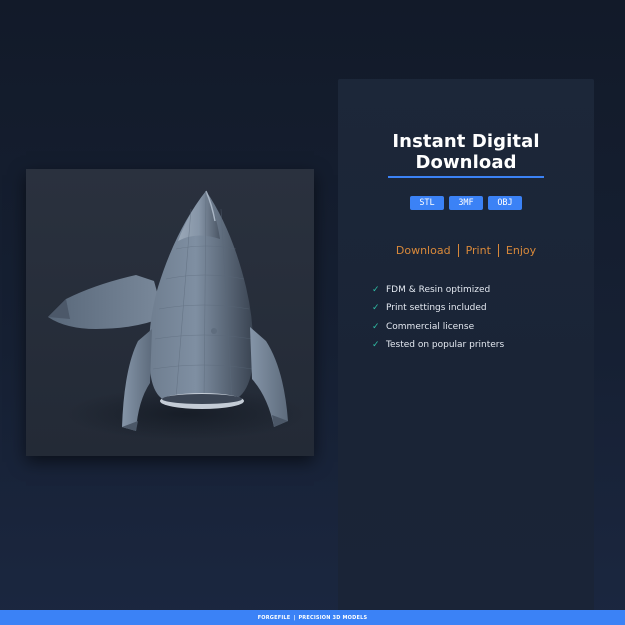 This screenshot has width=625, height=625. What do you see at coordinates (505, 203) in the screenshot?
I see `format-badge-obj: OBJ` at bounding box center [505, 203].